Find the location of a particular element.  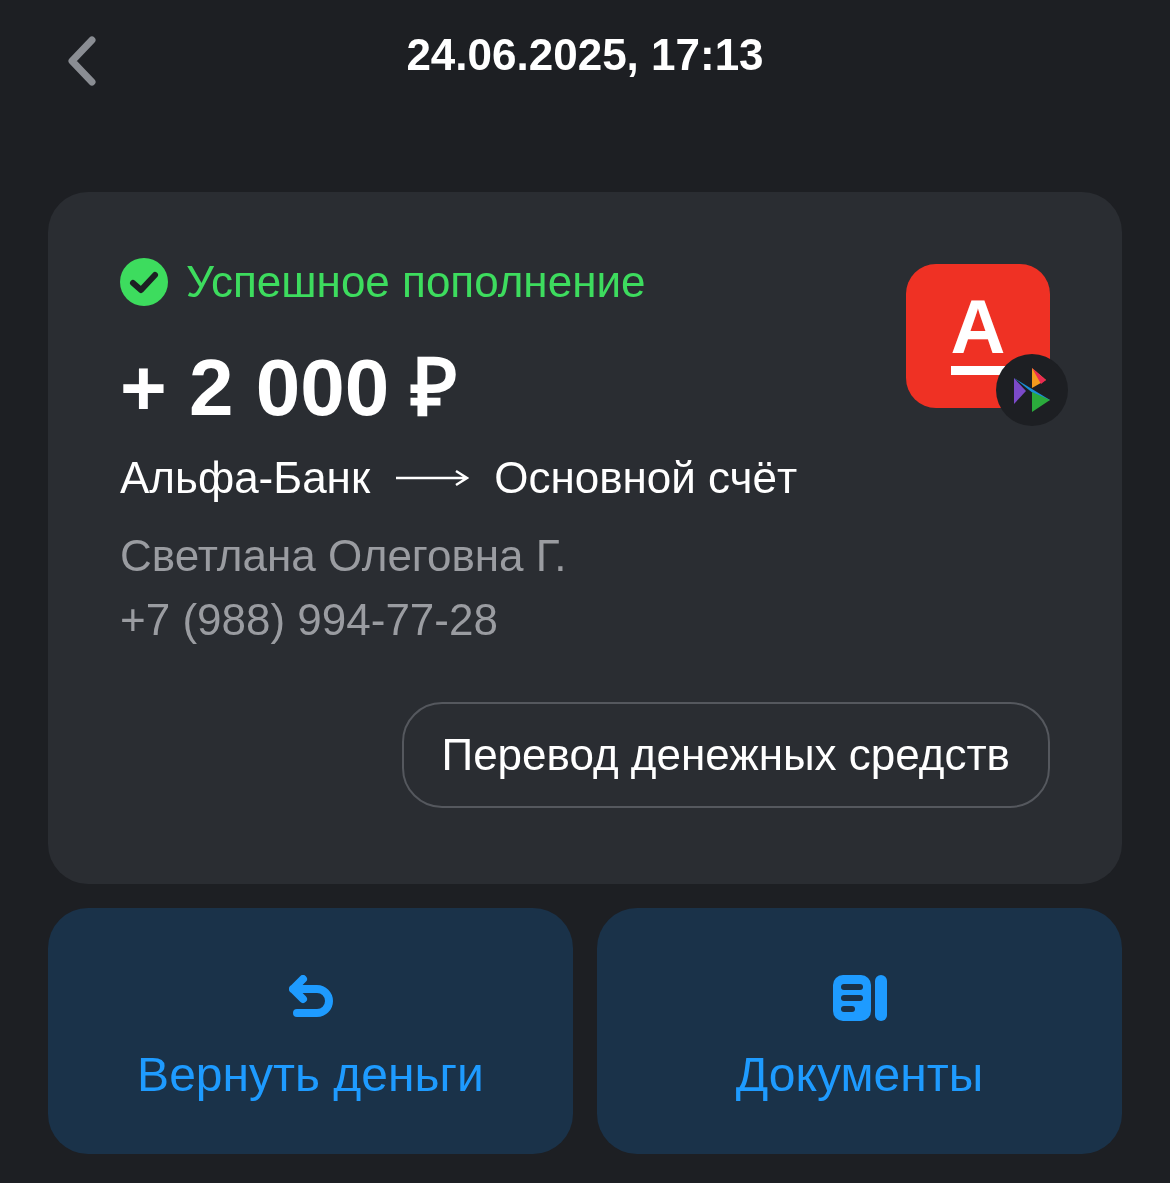

source-bank: Альфа-Банк is located at coordinates (245, 478).